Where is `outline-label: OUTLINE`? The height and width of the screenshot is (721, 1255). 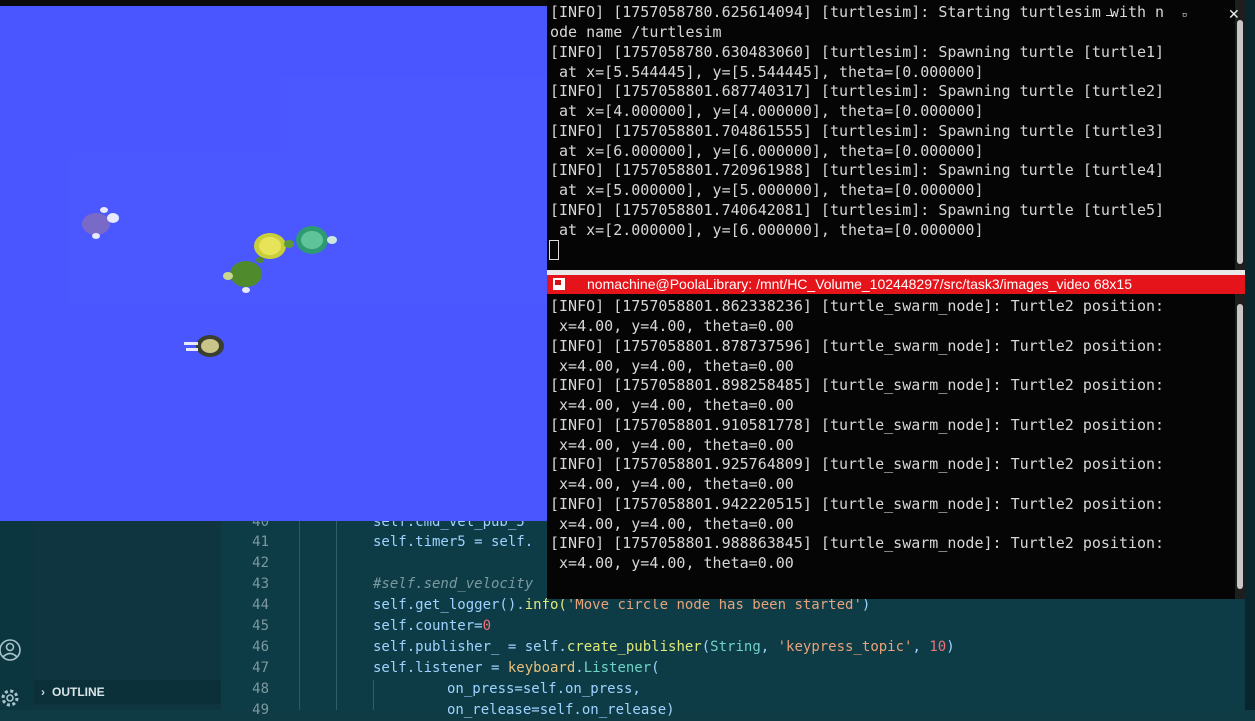 outline-label: OUTLINE is located at coordinates (78, 692).